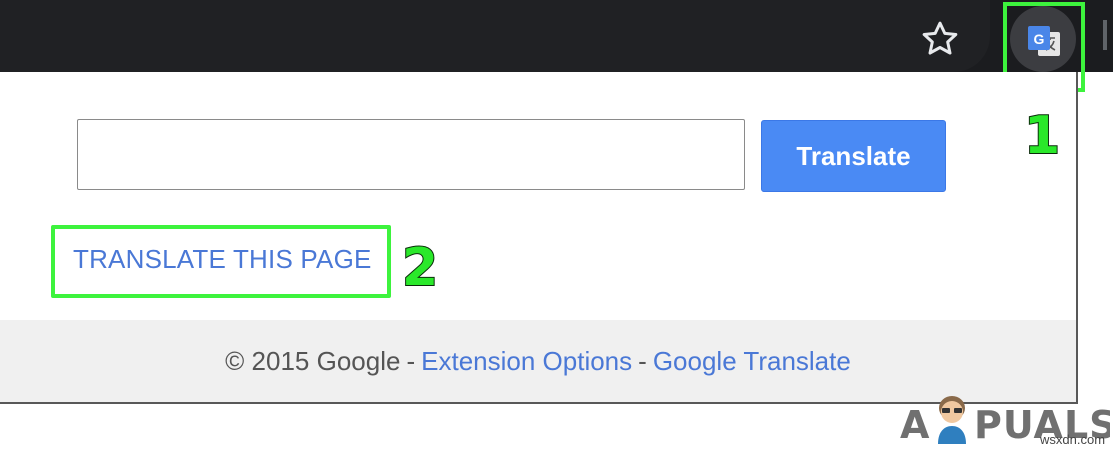 Image resolution: width=1113 pixels, height=450 pixels. Describe the element at coordinates (752, 361) in the screenshot. I see `google-translate-link: Google Translate` at that location.